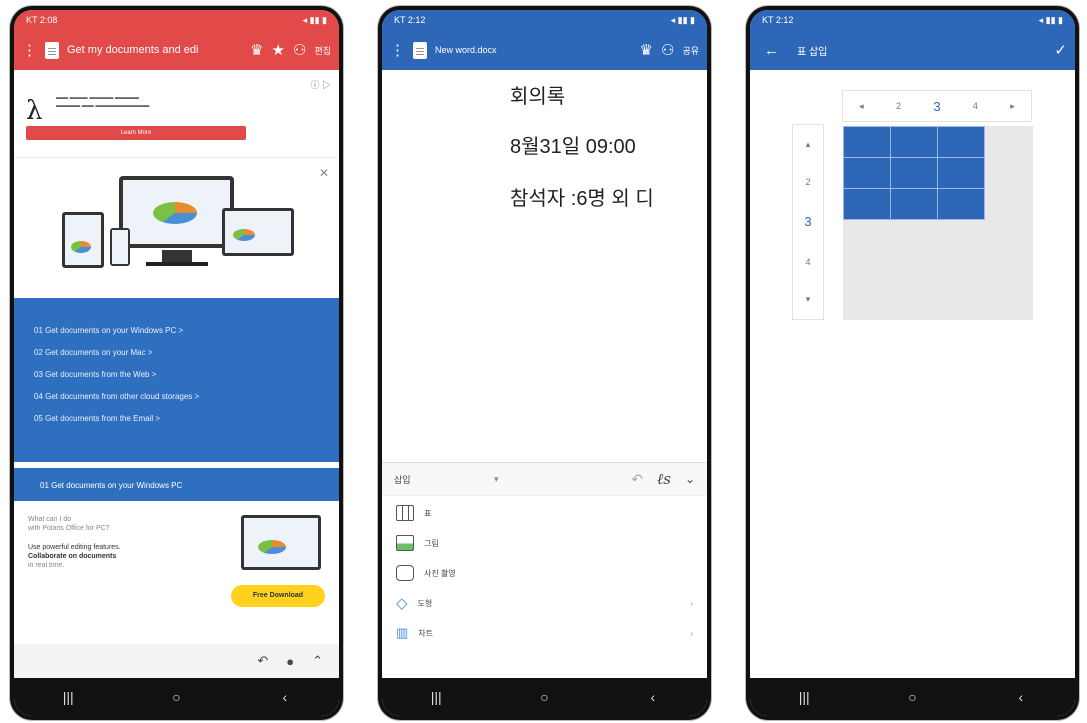 This screenshot has width=1087, height=723. I want to click on insert-table-item: 표, so click(544, 513).